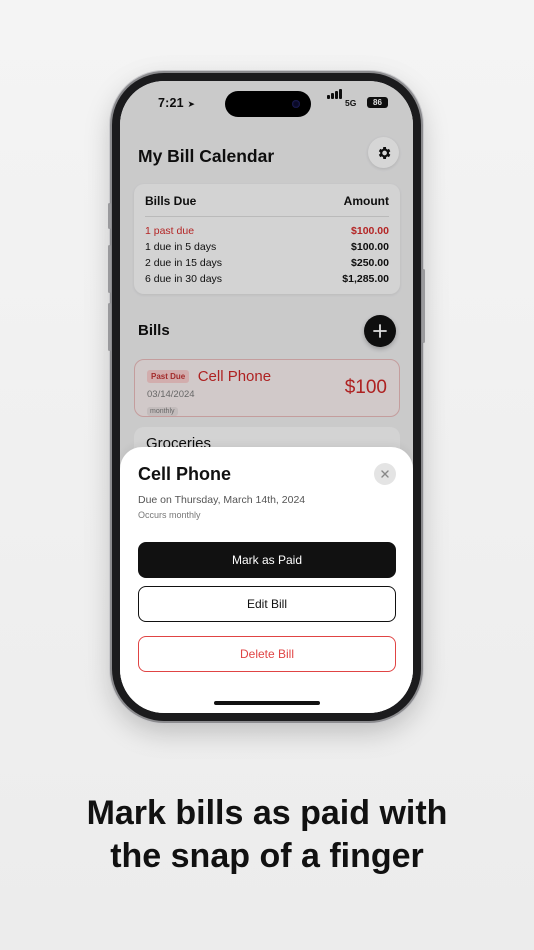 This screenshot has width=534, height=950. I want to click on caption-line-1: Mark bills as paid with, so click(267, 813).